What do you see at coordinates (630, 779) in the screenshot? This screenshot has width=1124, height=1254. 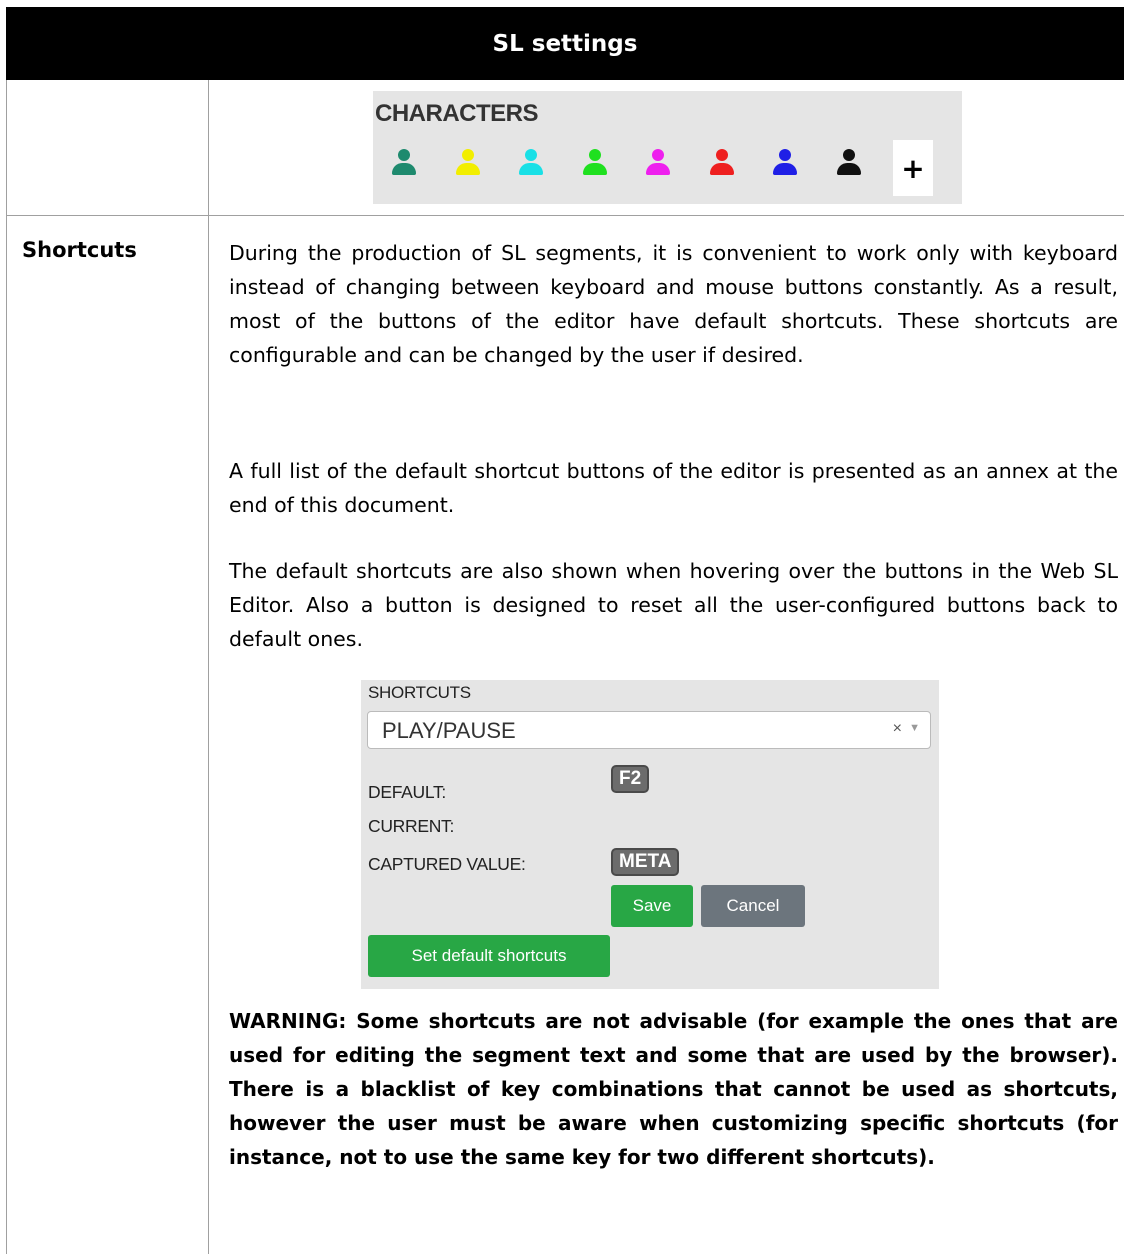 I see `default-key-badge: F2` at bounding box center [630, 779].